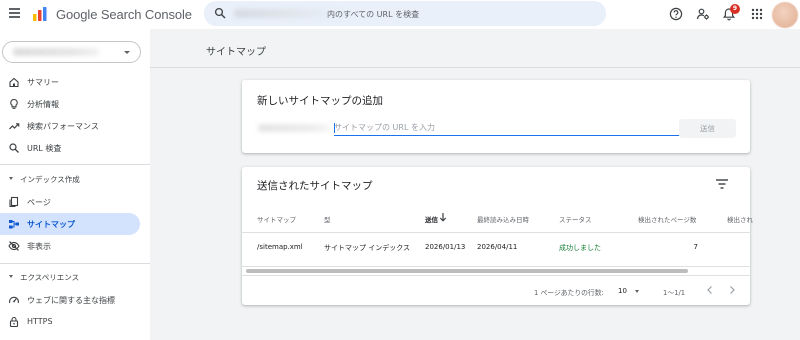 The width and height of the screenshot is (800, 340). I want to click on rows-per-page-value: 10, so click(622, 291).